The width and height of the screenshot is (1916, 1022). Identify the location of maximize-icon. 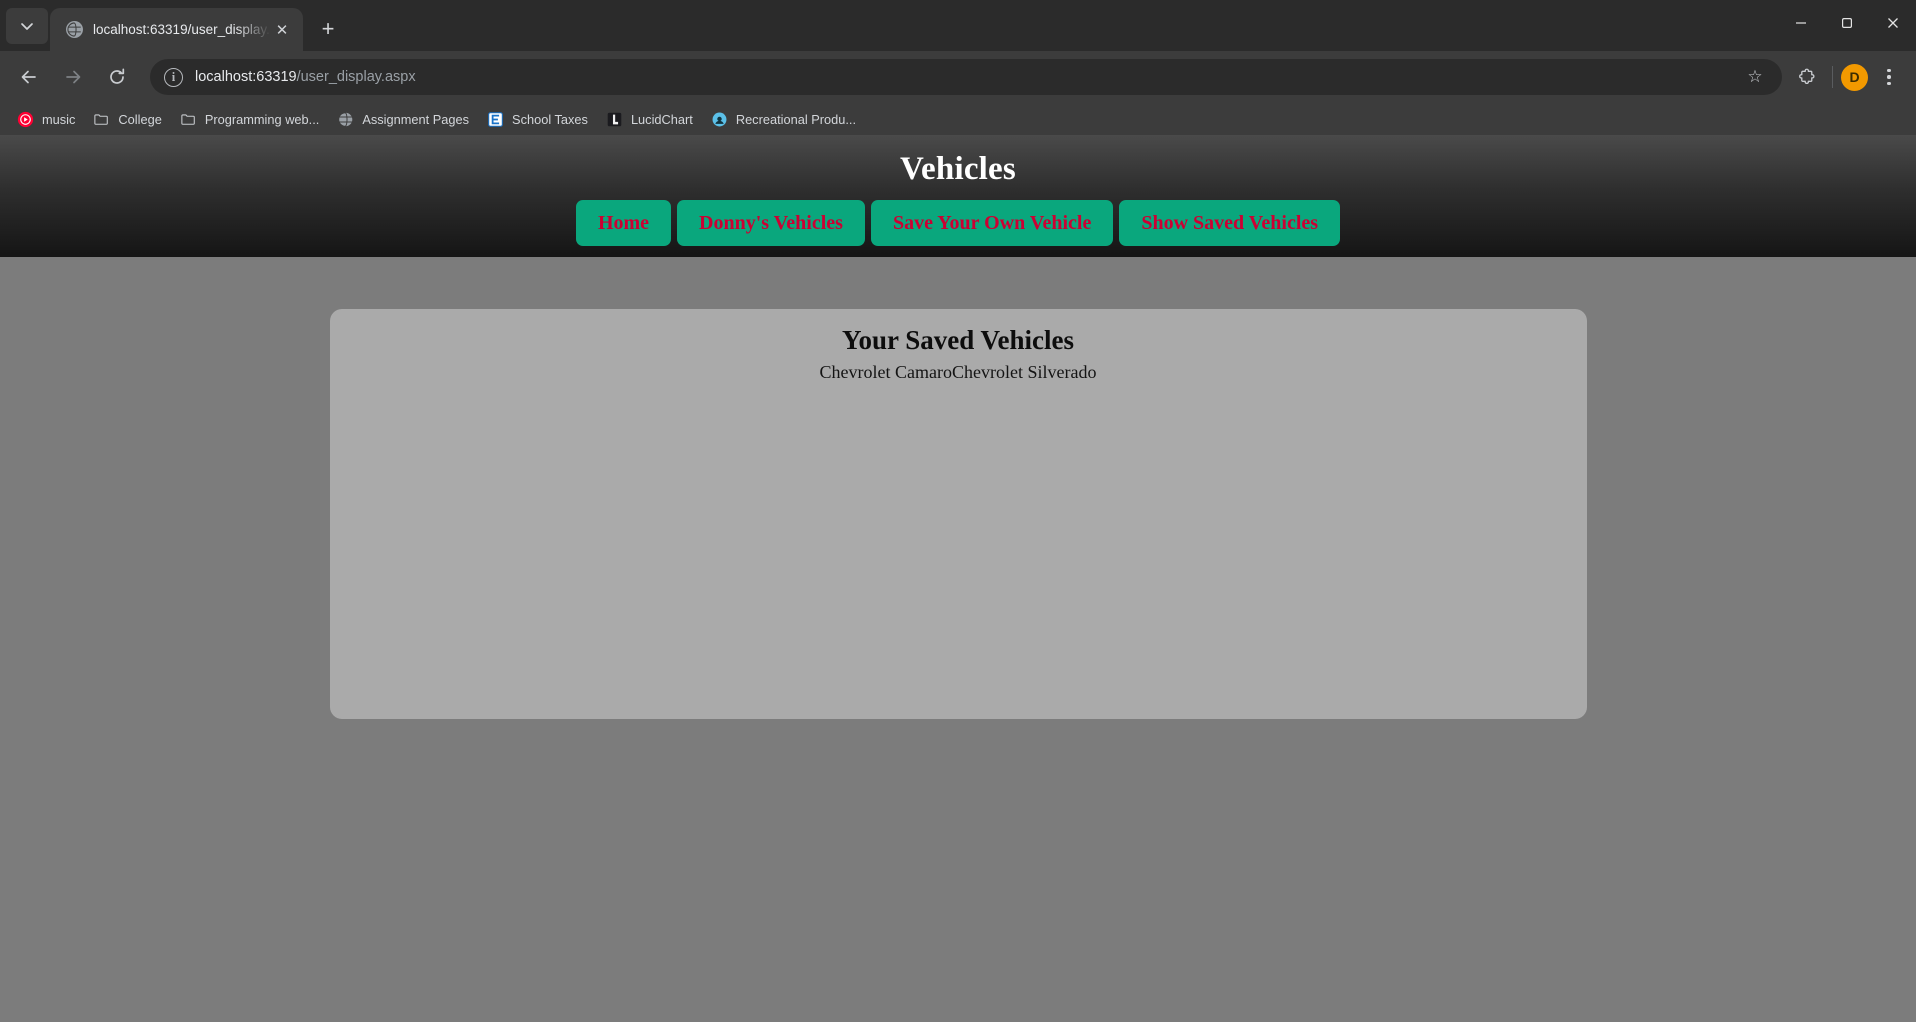
(1847, 23).